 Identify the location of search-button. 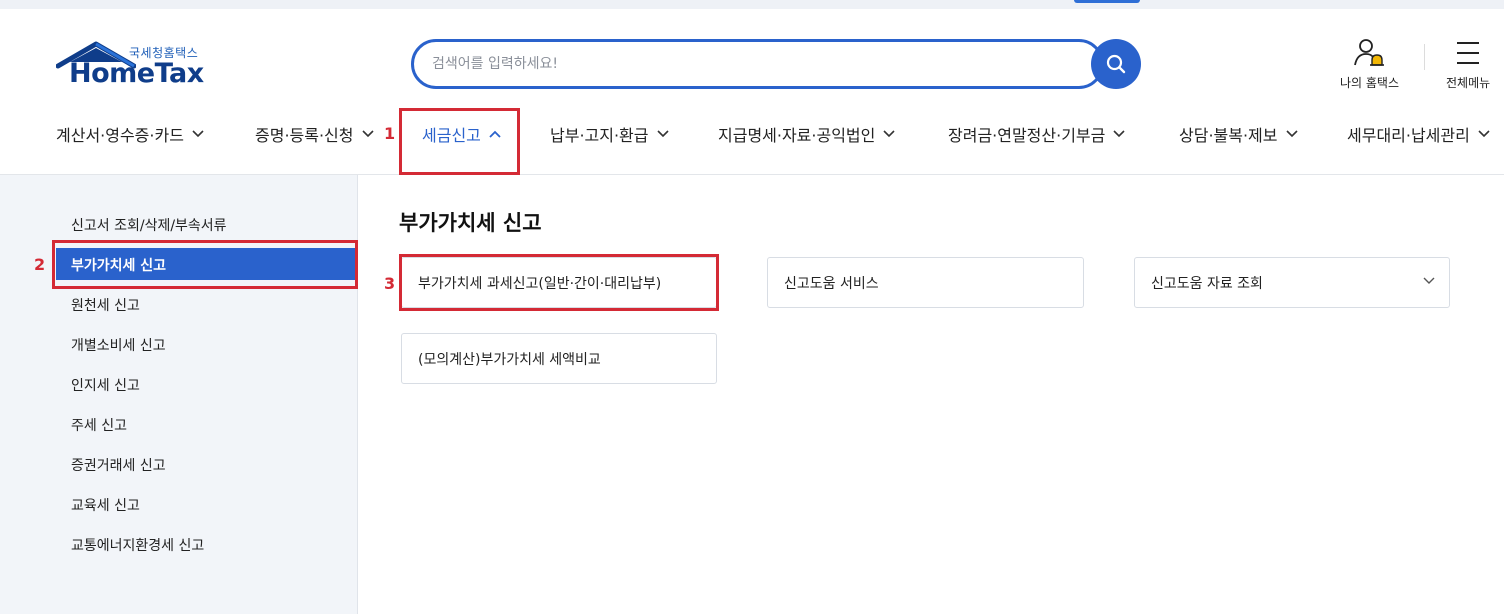
(1116, 64).